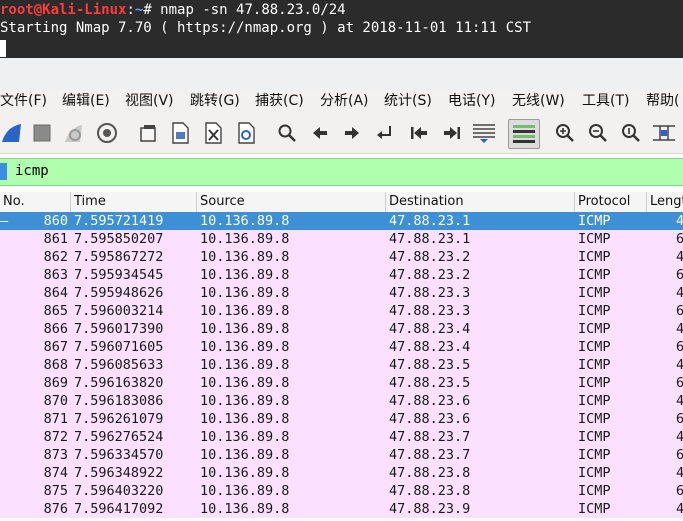 The width and height of the screenshot is (683, 521). I want to click on save-file-icon, so click(180, 133).